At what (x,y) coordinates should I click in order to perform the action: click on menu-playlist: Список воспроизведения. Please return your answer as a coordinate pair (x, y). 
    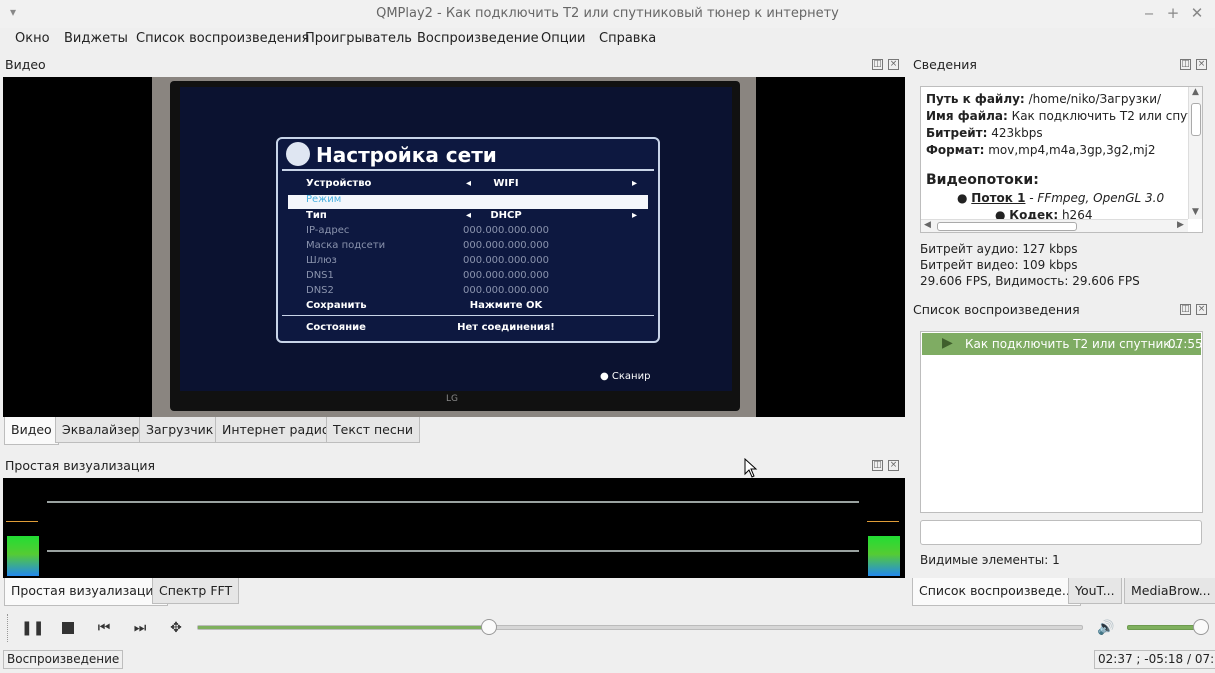
    Looking at the image, I should click on (222, 38).